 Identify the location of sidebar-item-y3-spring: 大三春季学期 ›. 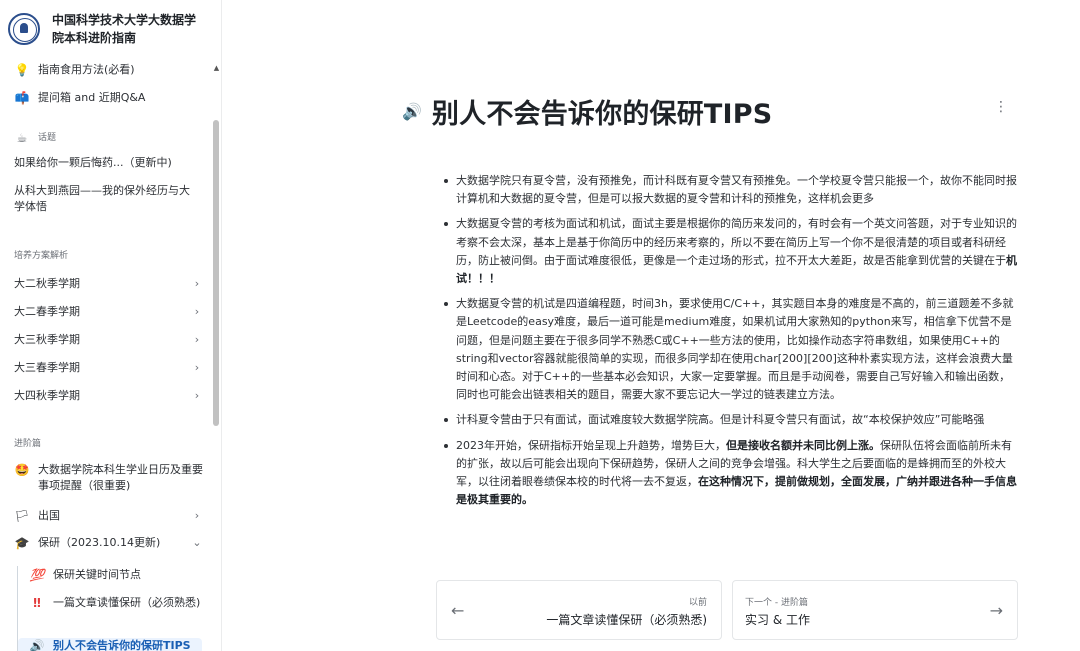
(109, 368).